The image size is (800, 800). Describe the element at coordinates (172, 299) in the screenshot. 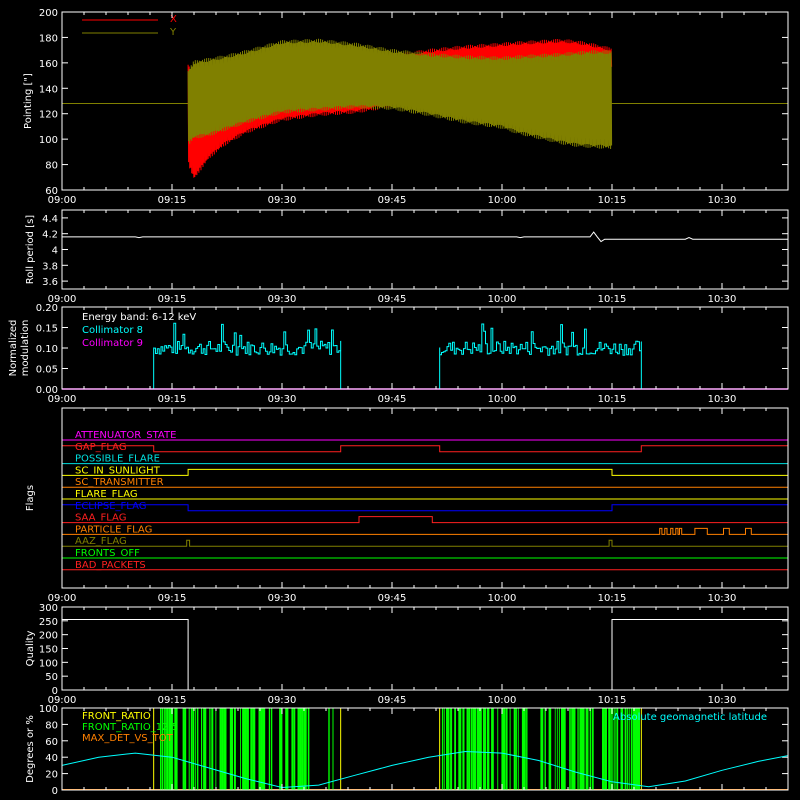

I see `roll-xtick-label: 09:15` at that location.